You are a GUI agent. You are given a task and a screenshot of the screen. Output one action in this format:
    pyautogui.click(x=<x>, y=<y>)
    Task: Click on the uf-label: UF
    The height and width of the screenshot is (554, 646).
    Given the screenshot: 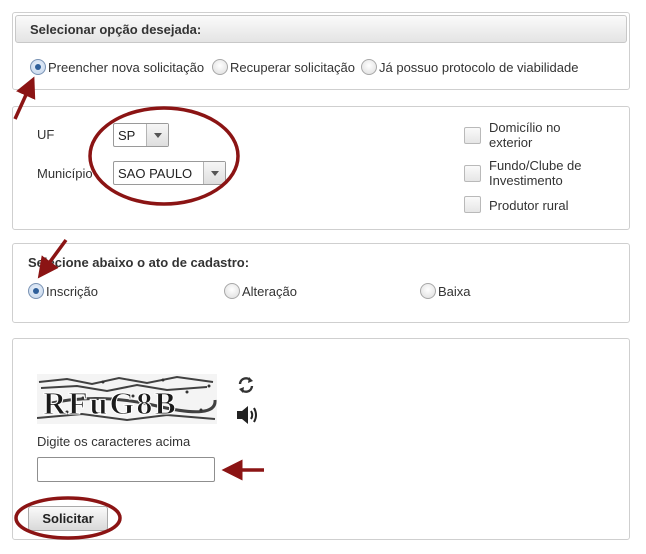 What is the action you would take?
    pyautogui.click(x=46, y=134)
    